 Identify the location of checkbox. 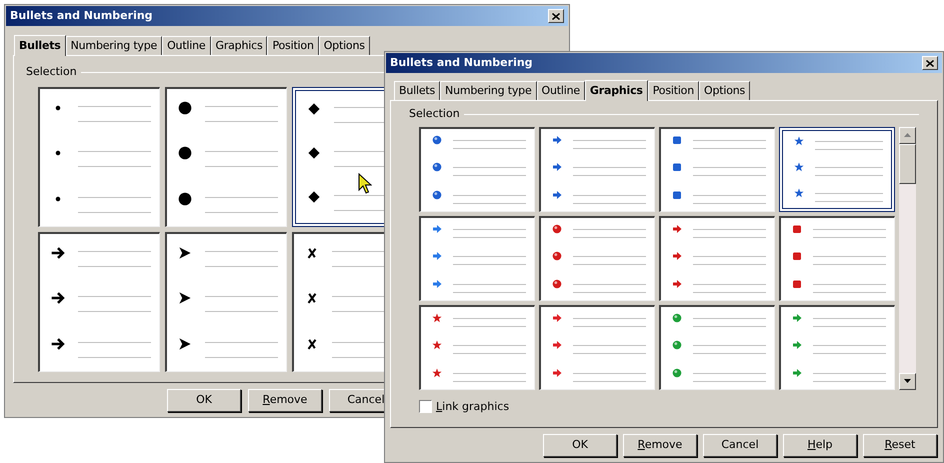
(425, 407).